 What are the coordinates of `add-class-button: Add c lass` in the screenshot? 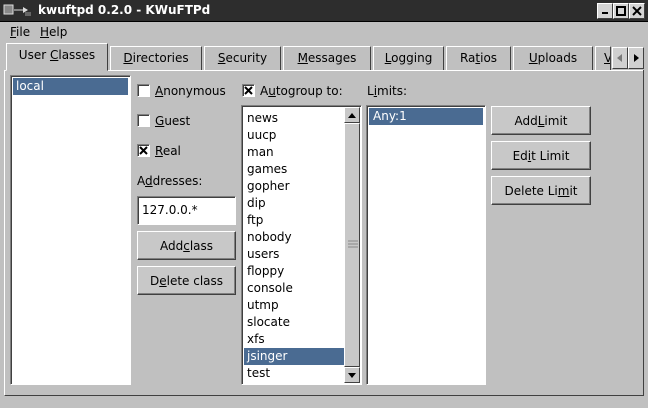 It's located at (186, 245).